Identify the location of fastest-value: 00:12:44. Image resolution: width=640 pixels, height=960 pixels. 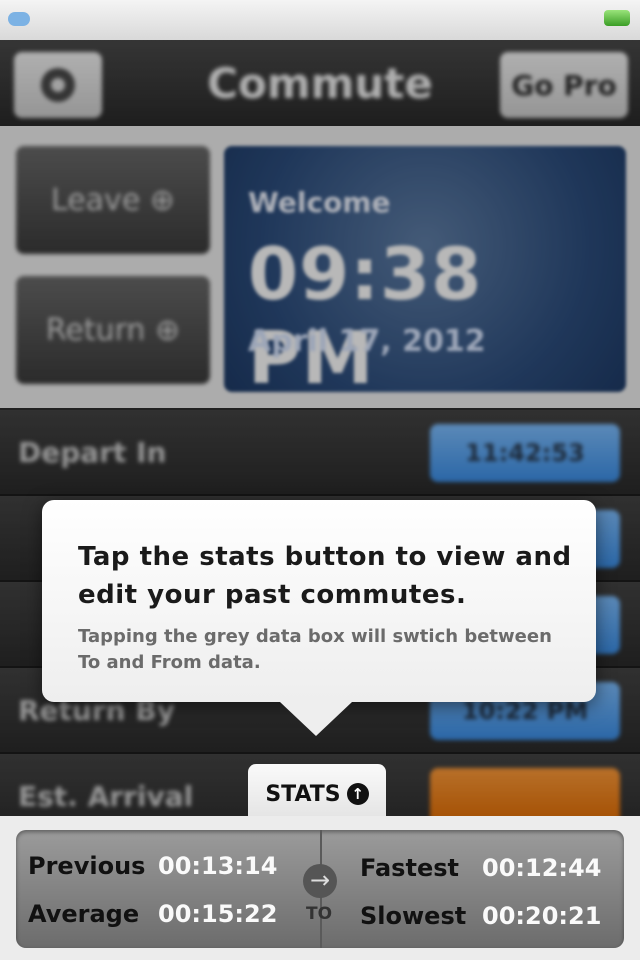
(542, 868).